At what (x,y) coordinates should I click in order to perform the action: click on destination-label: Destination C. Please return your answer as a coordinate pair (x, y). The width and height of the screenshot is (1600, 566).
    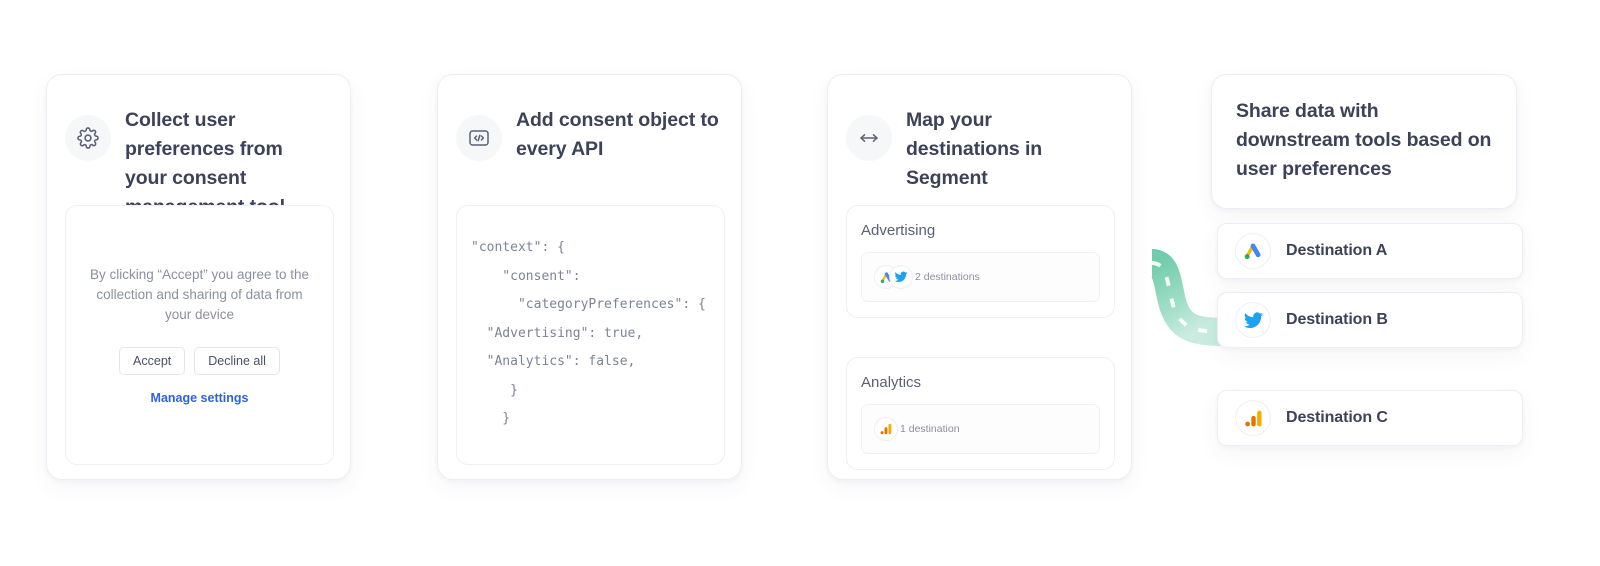
    Looking at the image, I should click on (1337, 417).